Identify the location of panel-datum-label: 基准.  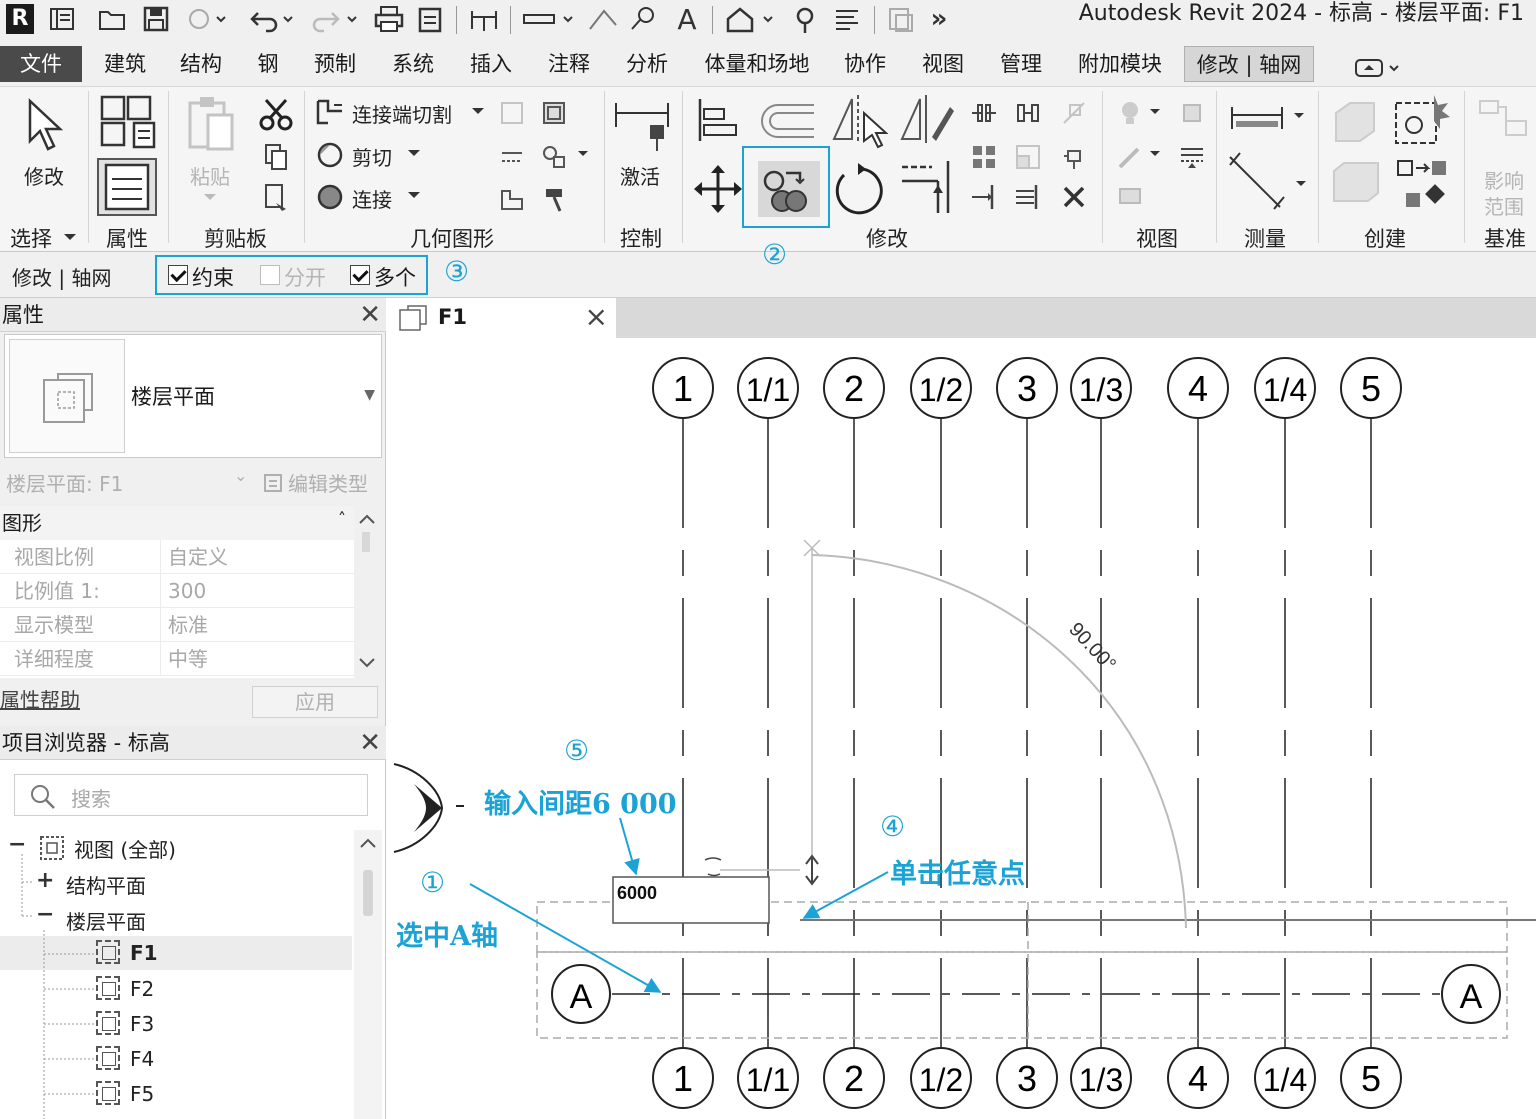
(1505, 238).